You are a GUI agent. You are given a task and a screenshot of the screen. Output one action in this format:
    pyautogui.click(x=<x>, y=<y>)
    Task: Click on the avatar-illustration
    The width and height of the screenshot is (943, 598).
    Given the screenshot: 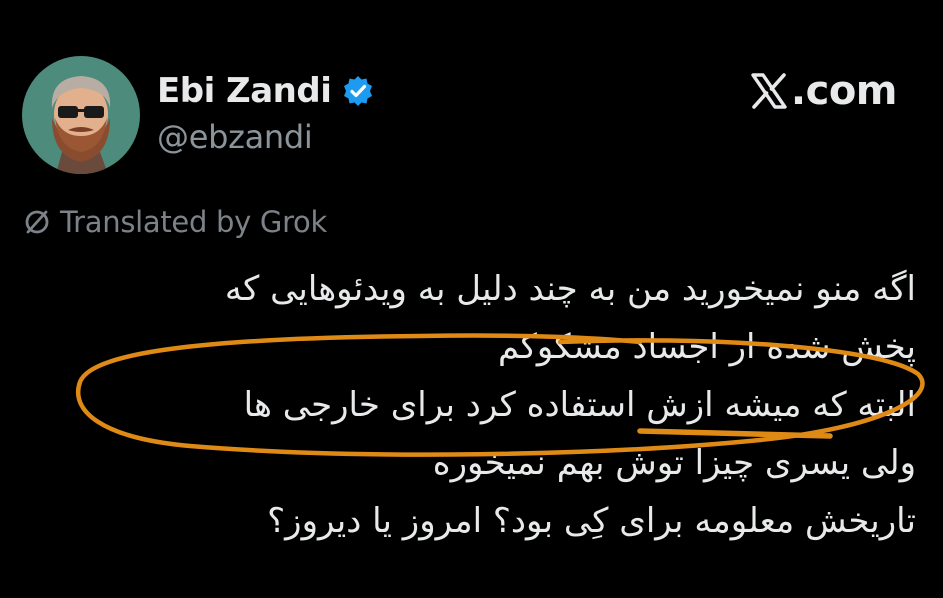 What is the action you would take?
    pyautogui.click(x=81, y=115)
    